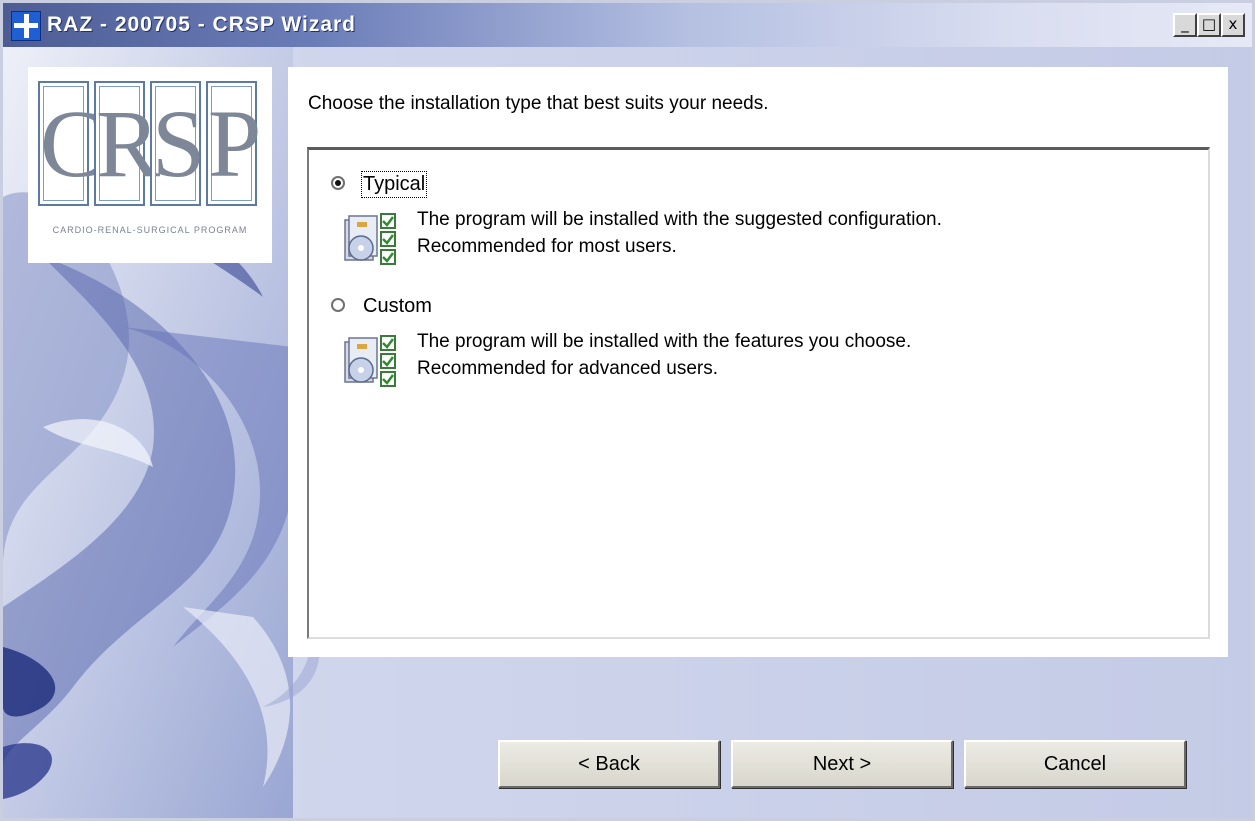  What do you see at coordinates (1185, 25) in the screenshot?
I see `minimize-button: _` at bounding box center [1185, 25].